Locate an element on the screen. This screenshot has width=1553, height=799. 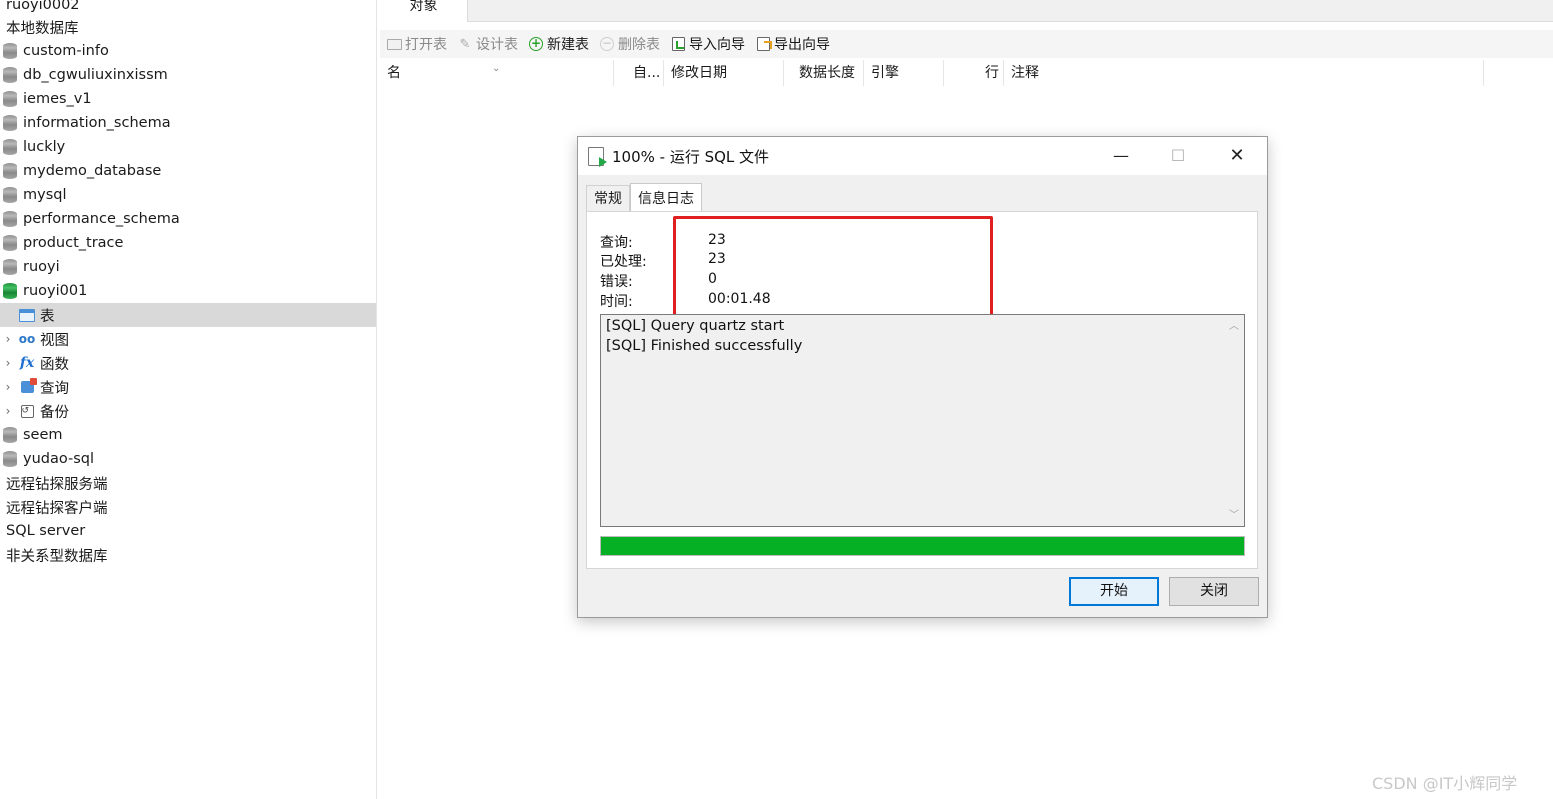
tree-item-custom-info: custom-info is located at coordinates (188, 51).